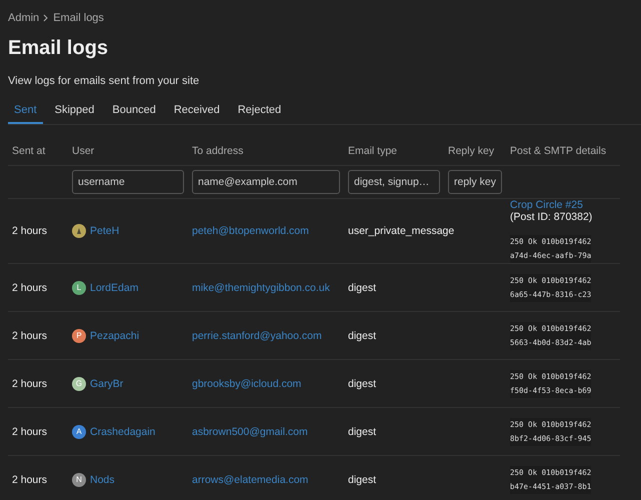 The height and width of the screenshot is (500, 641). I want to click on email-link: arrows@elatemedia.com, so click(250, 480).